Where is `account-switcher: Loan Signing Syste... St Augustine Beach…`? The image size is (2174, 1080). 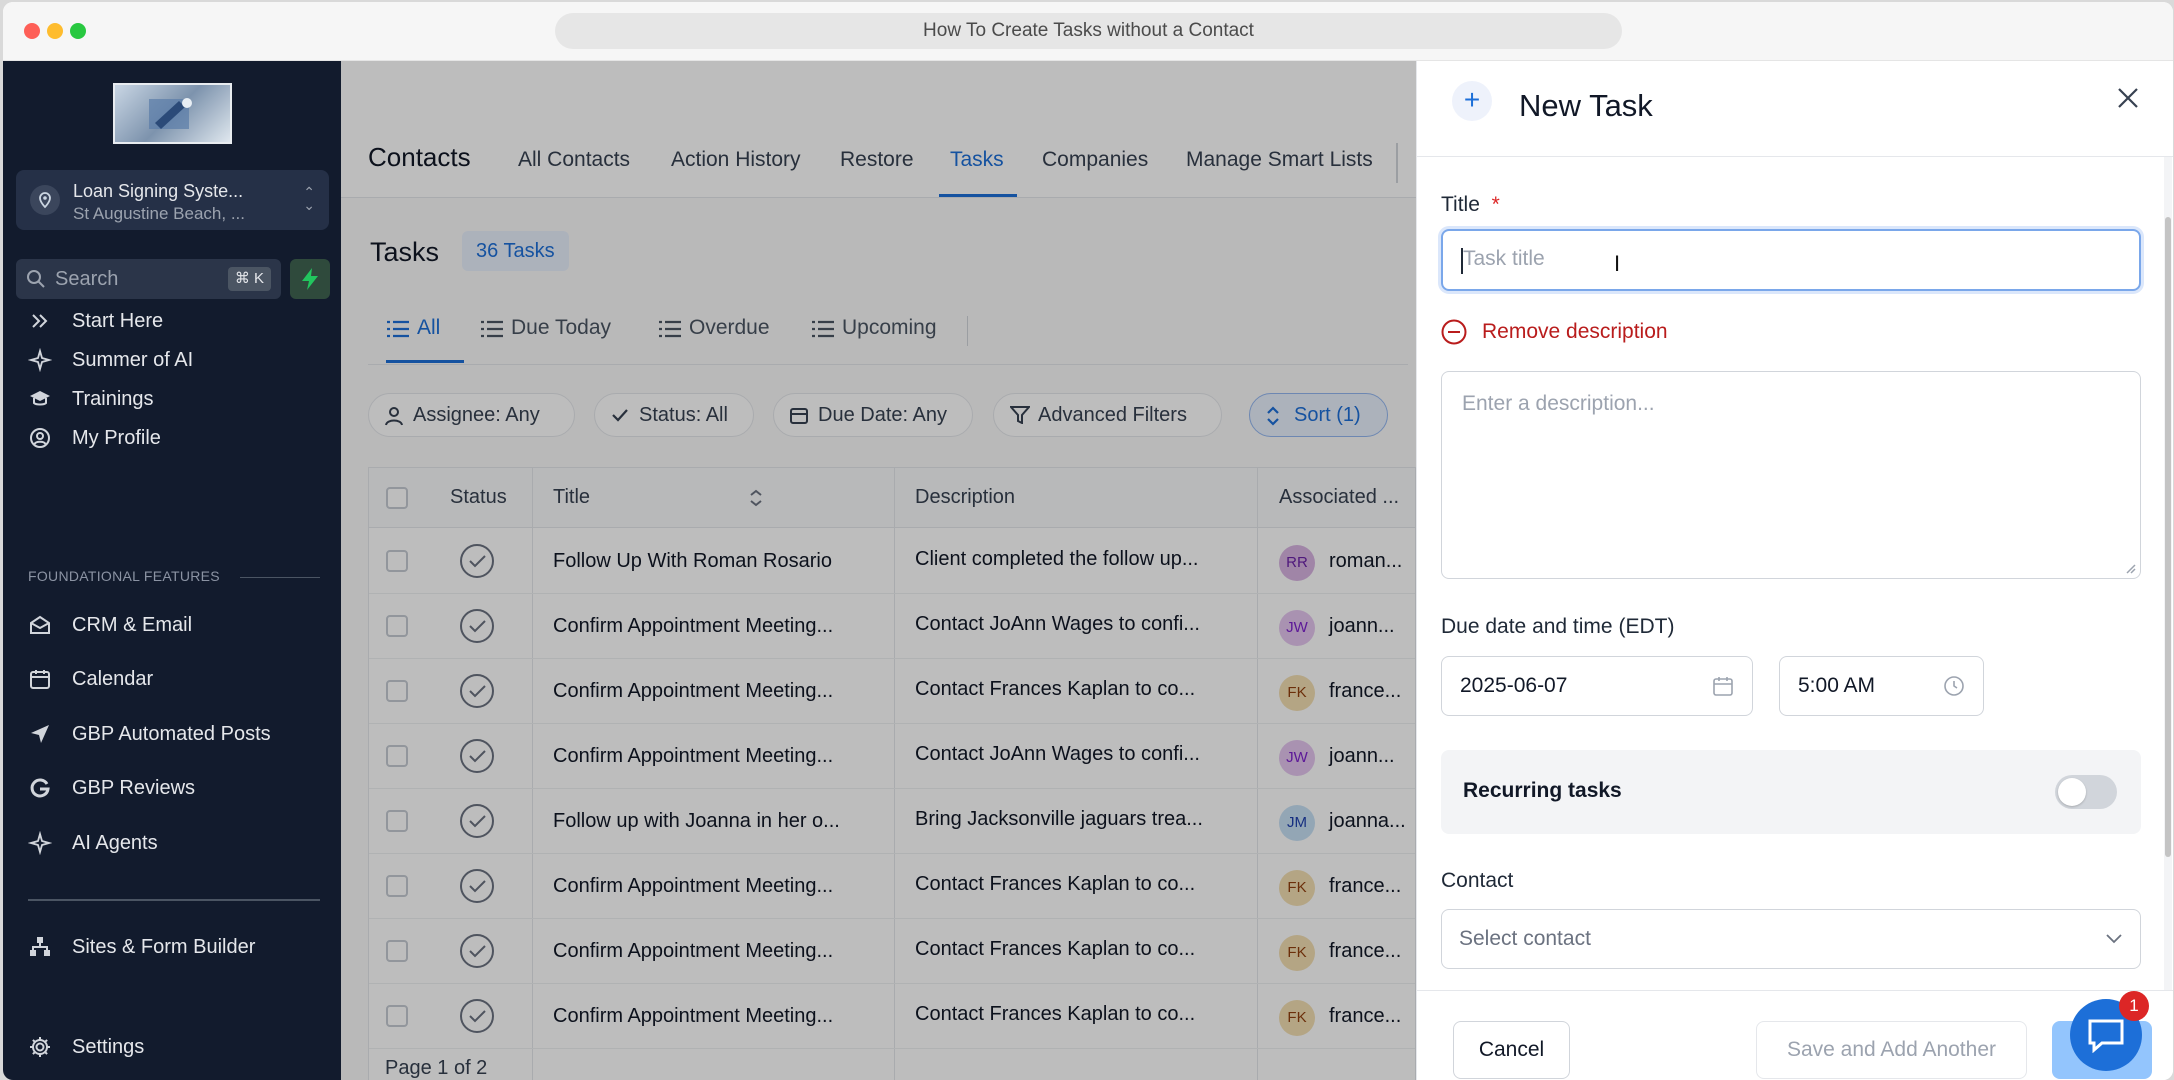 account-switcher: Loan Signing Syste... St Augustine Beach… is located at coordinates (172, 200).